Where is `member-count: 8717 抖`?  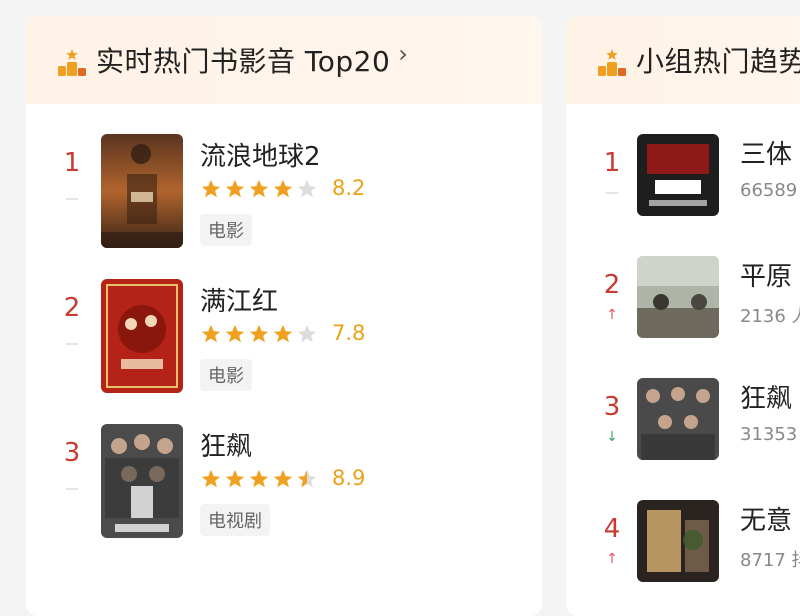 member-count: 8717 抖 is located at coordinates (770, 560).